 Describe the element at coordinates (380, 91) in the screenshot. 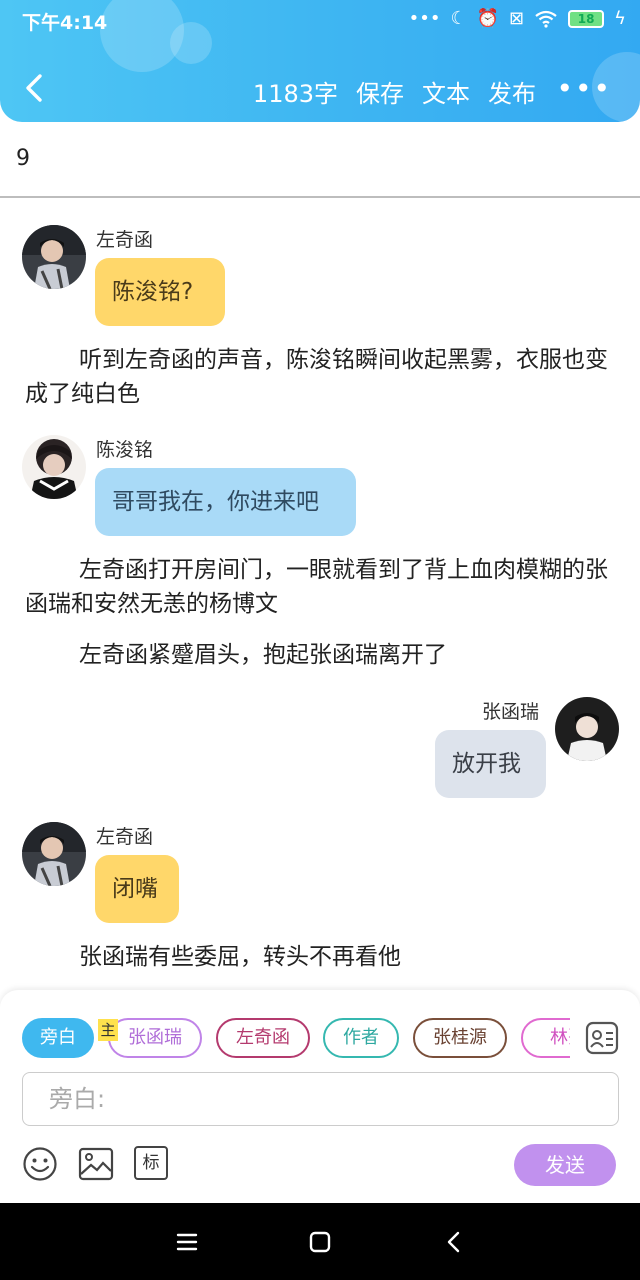

I see `save-button: 保存` at that location.